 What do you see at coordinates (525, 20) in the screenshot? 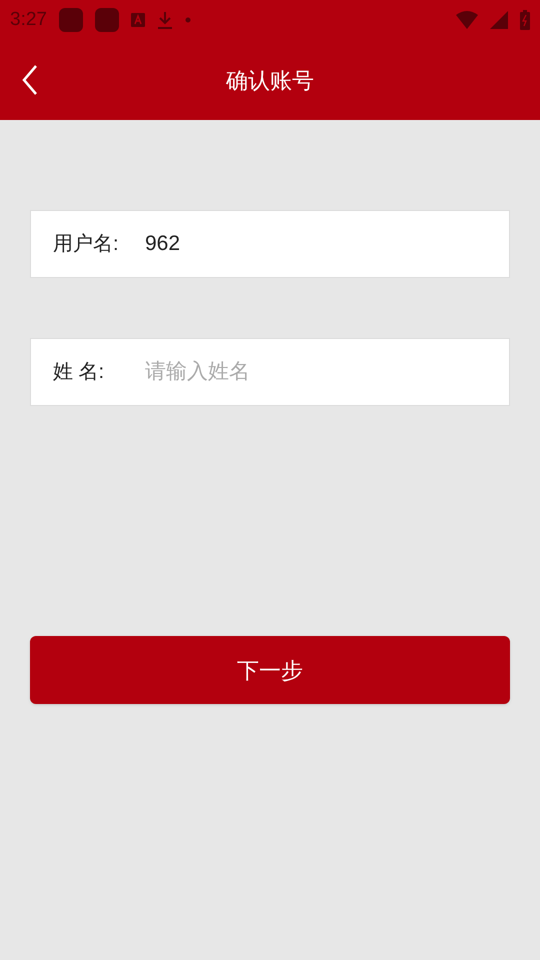
I see `battery-icon` at bounding box center [525, 20].